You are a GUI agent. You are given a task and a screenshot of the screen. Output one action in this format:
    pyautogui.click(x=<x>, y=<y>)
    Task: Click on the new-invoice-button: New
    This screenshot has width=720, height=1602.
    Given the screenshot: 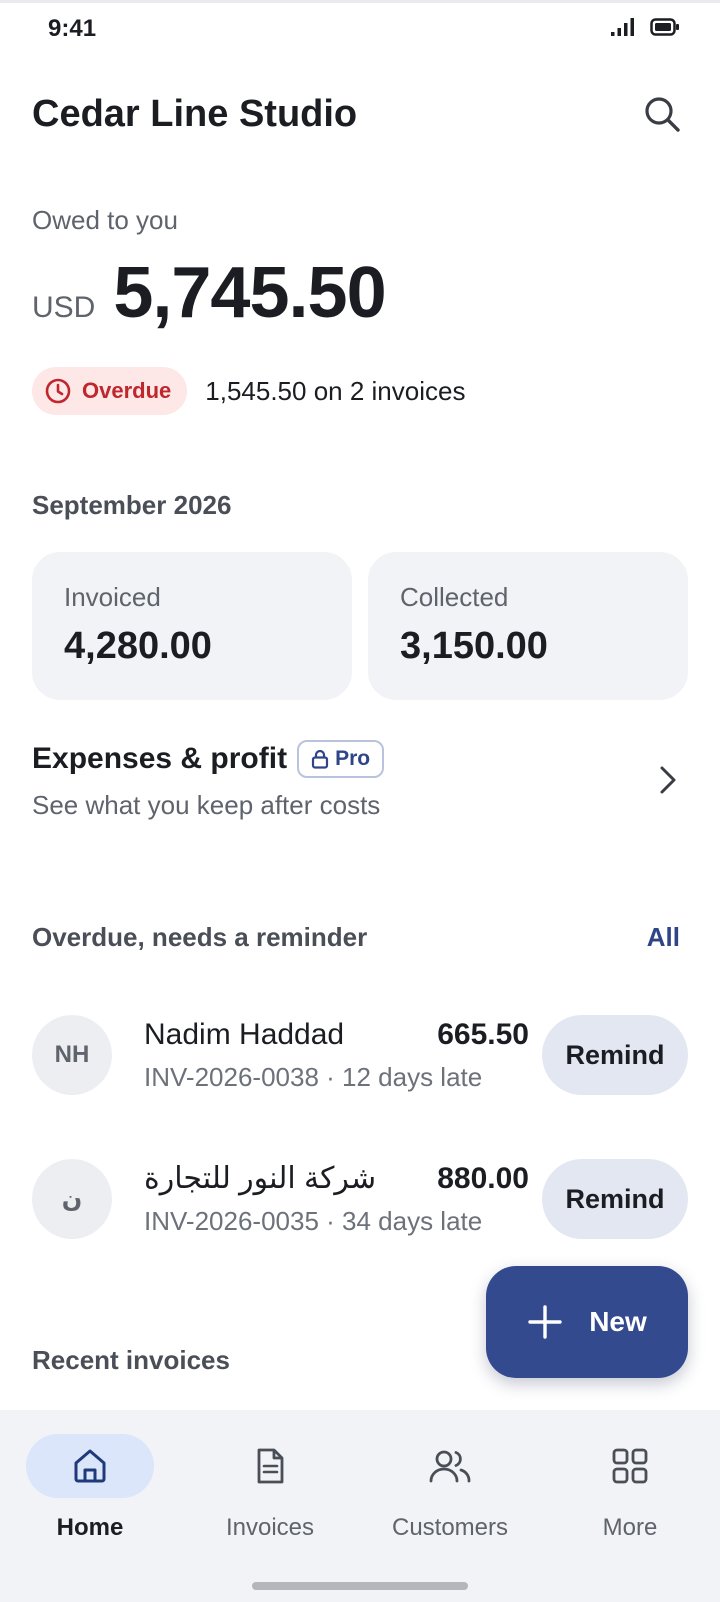 What is the action you would take?
    pyautogui.click(x=587, y=1322)
    